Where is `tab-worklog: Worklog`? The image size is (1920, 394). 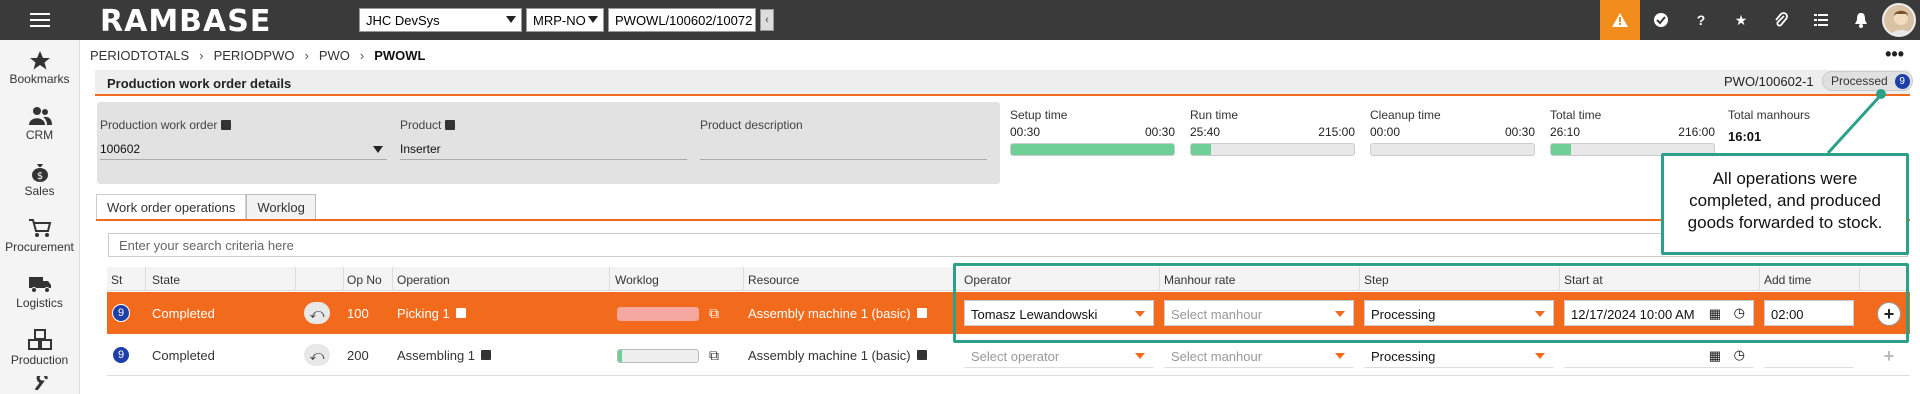
tab-worklog: Worklog is located at coordinates (281, 207).